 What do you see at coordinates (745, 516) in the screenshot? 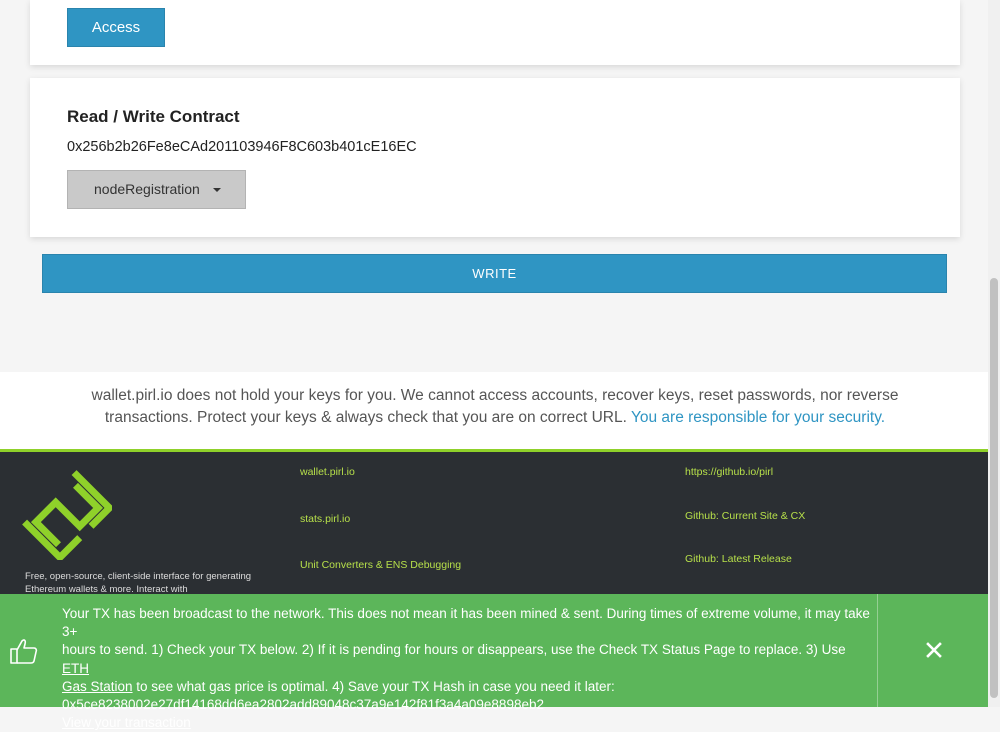
I see `footer-link-github-current: Github: Current Site & CX` at bounding box center [745, 516].